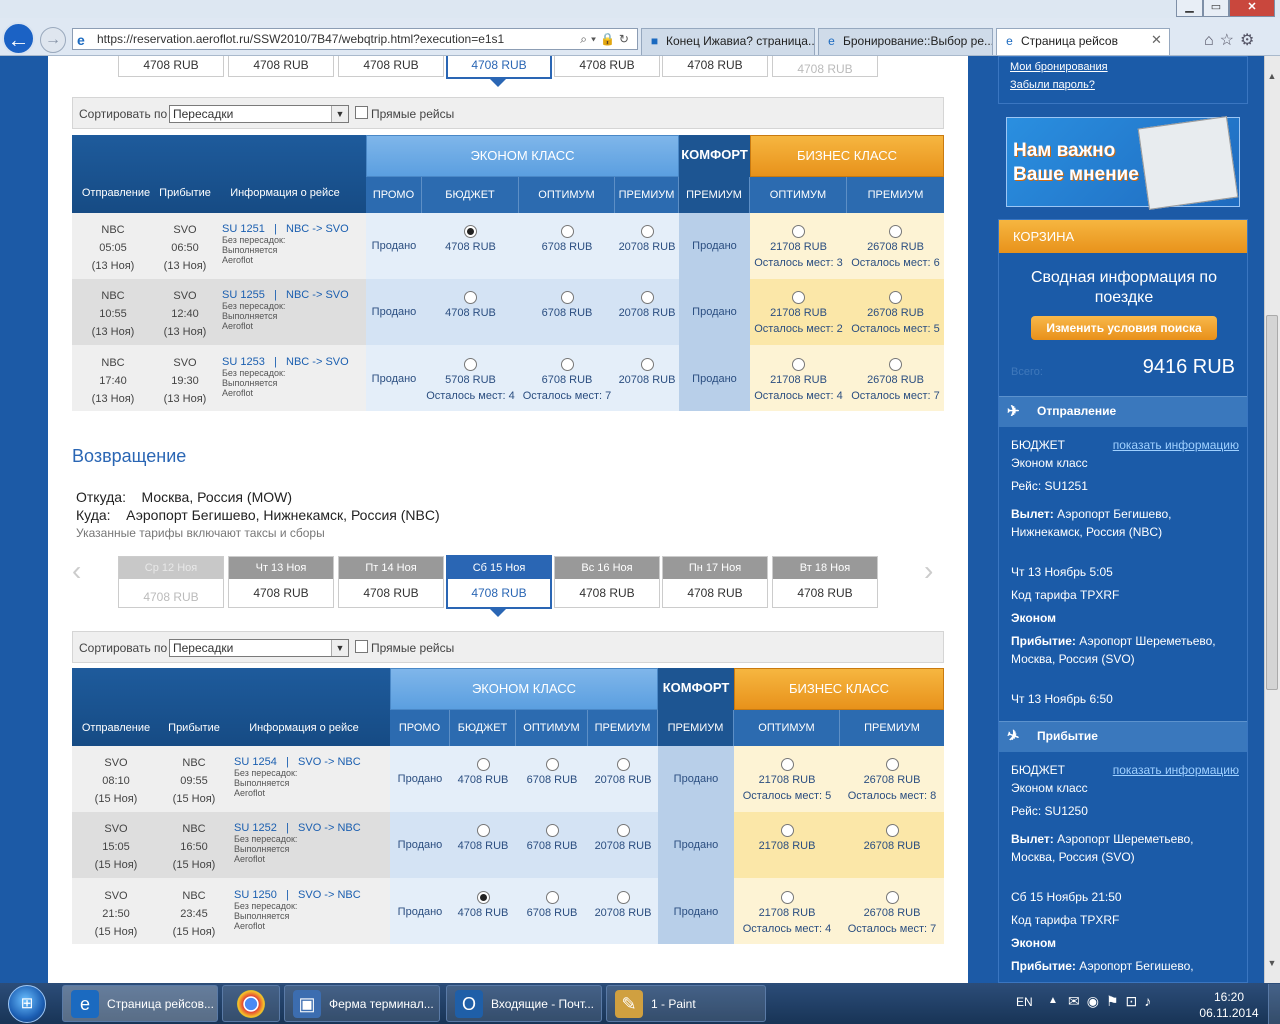 The image size is (1280, 1024). What do you see at coordinates (1024, 1002) in the screenshot?
I see `language-indicator: EN` at bounding box center [1024, 1002].